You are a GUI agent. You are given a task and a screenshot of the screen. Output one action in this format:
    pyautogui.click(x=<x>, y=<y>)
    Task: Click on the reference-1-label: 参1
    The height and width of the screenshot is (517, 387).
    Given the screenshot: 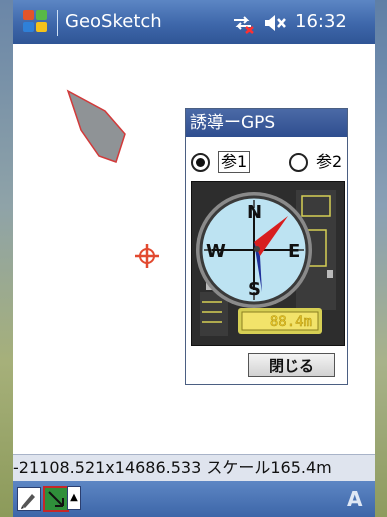 What is the action you would take?
    pyautogui.click(x=234, y=162)
    